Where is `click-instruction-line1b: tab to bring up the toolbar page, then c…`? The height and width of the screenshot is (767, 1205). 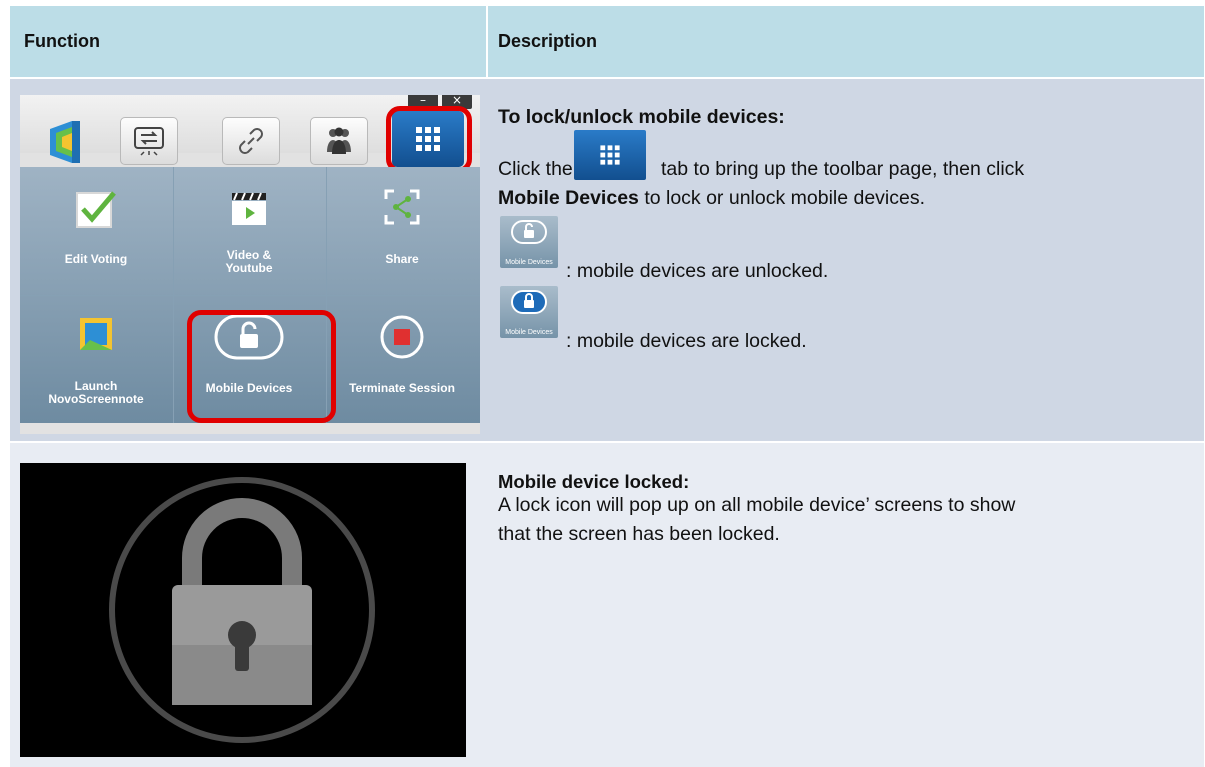 click-instruction-line1b: tab to bring up the toolbar page, then c… is located at coordinates (843, 169).